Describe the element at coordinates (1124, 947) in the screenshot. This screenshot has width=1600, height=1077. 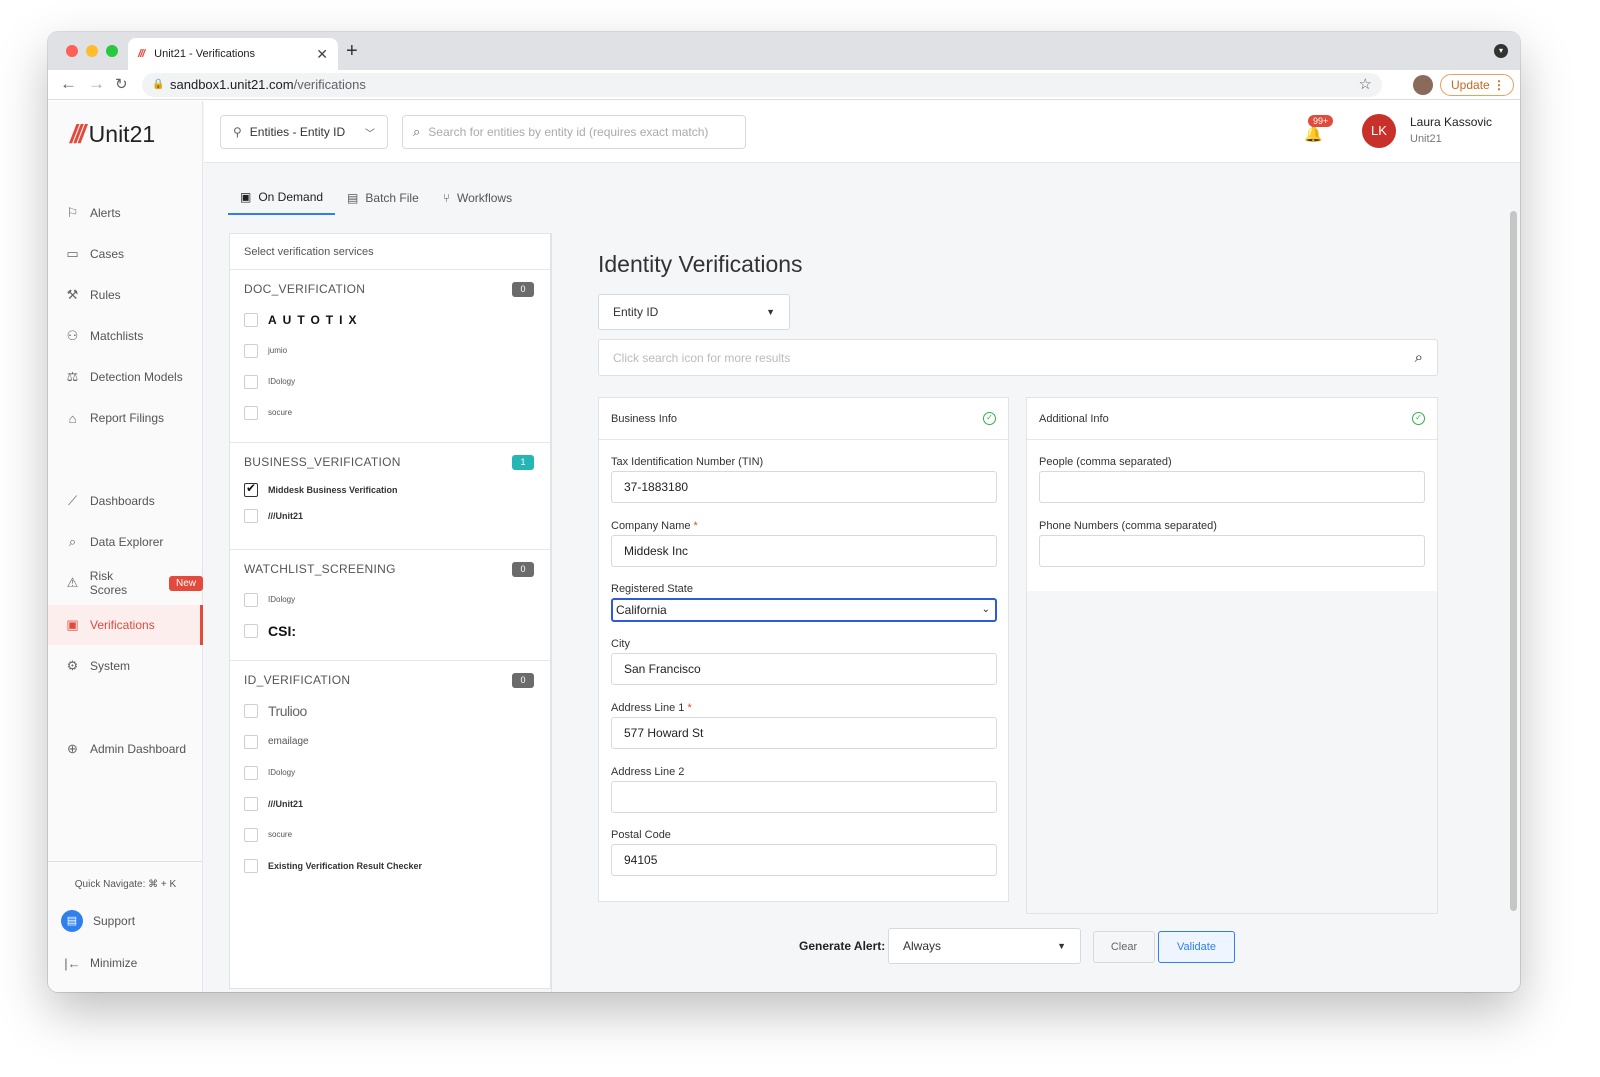
I see `clear-button: Clear` at that location.